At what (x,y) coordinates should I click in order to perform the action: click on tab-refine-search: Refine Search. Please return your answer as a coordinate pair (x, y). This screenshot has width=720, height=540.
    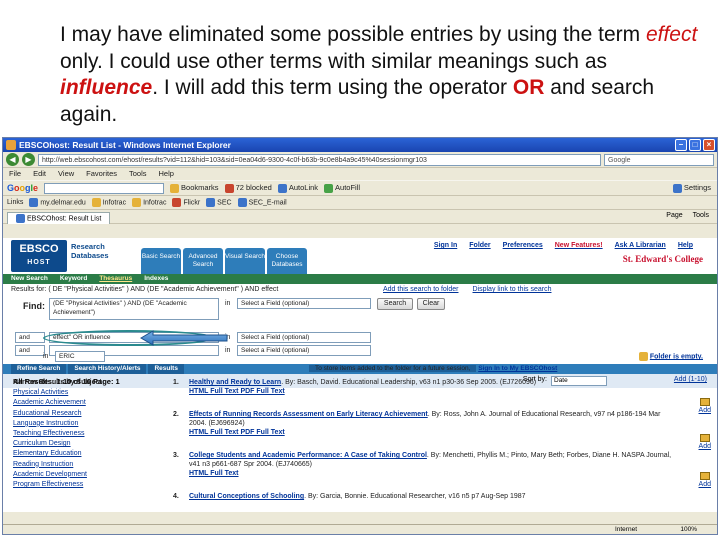
    Looking at the image, I should click on (39, 369).